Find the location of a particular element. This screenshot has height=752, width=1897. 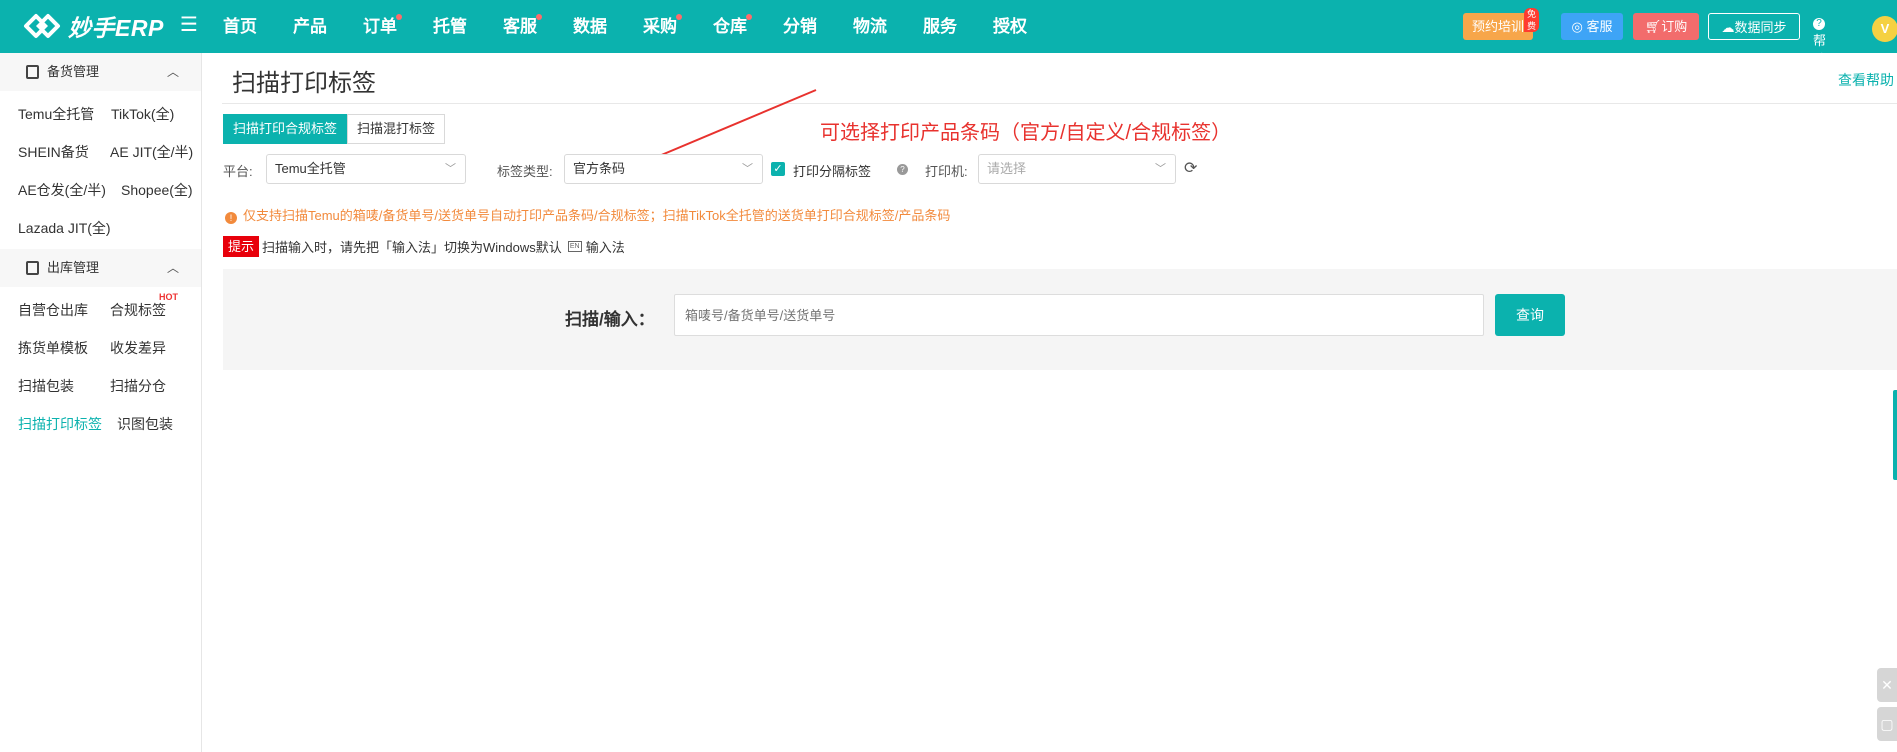

print-separator-label: 打印分隔标签 is located at coordinates (832, 171).